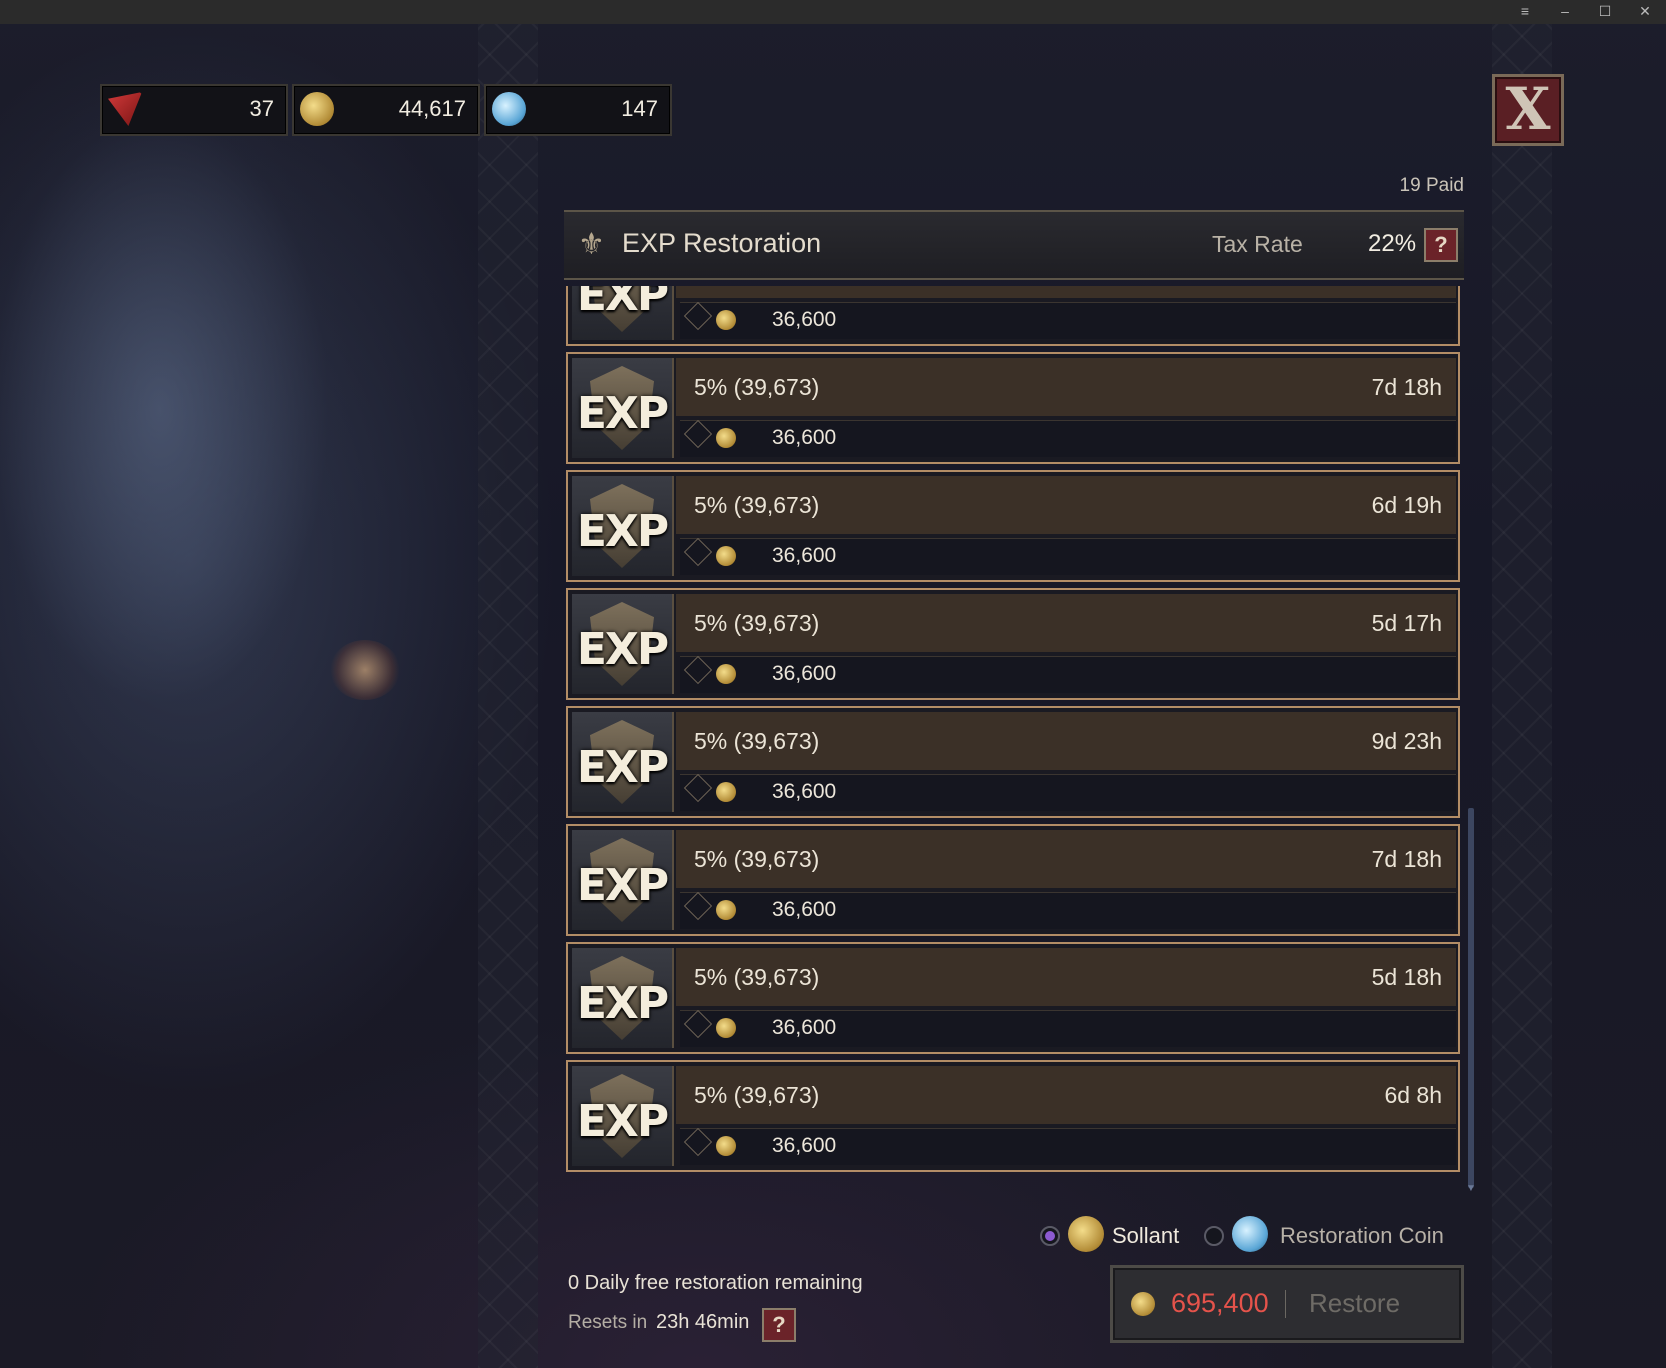 The image size is (1666, 1368). What do you see at coordinates (1406, 505) in the screenshot?
I see `entry-time-remaining: 6d 19h` at bounding box center [1406, 505].